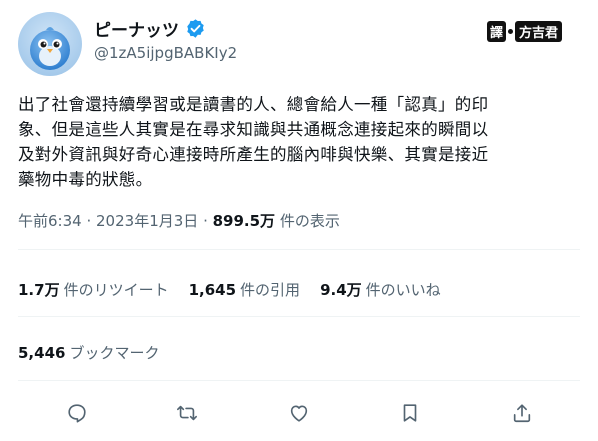 This screenshot has width=598, height=441. I want to click on bookmarks-count: 5,446, so click(42, 353).